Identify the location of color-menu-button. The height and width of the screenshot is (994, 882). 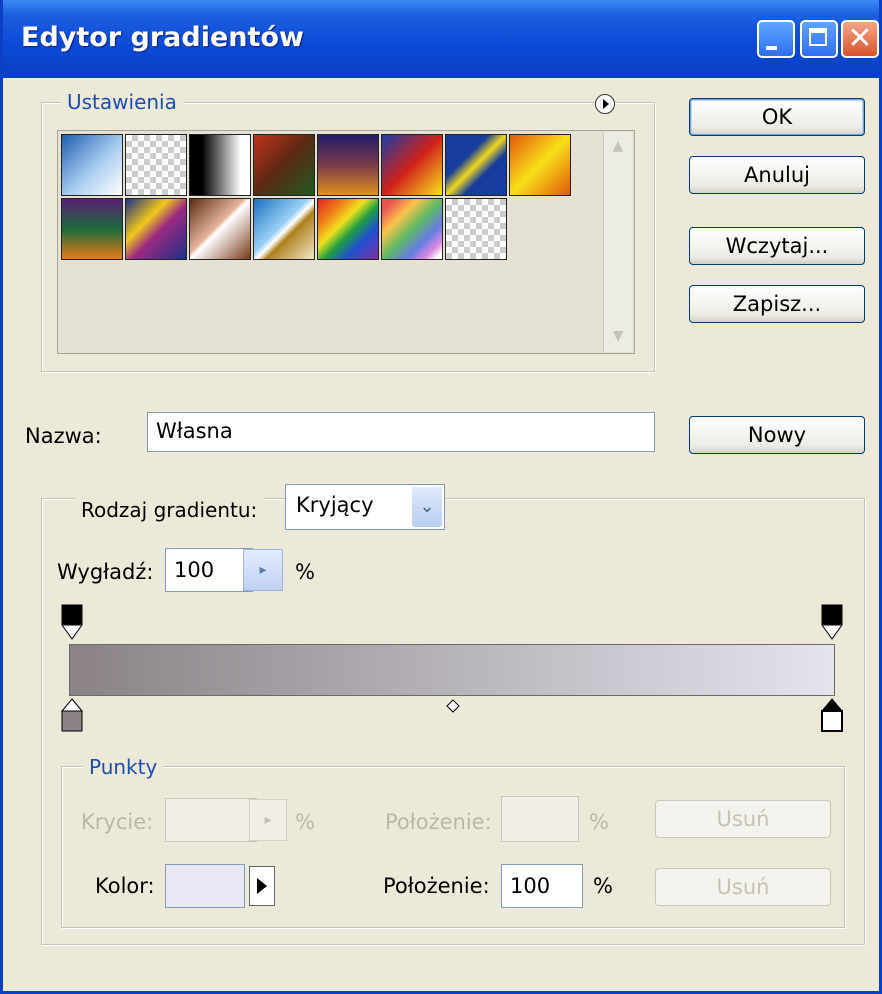
(262, 886).